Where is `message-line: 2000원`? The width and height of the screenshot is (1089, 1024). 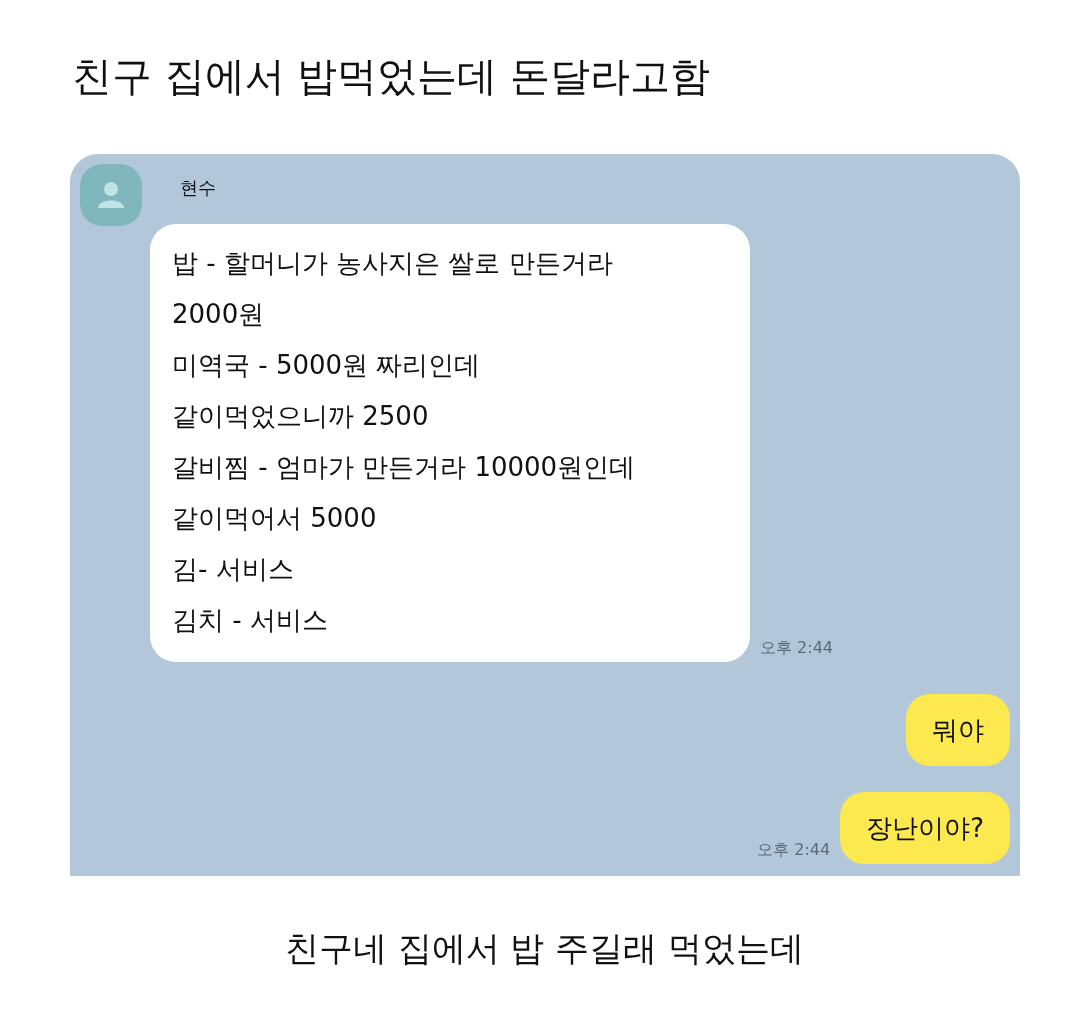 message-line: 2000원 is located at coordinates (219, 314).